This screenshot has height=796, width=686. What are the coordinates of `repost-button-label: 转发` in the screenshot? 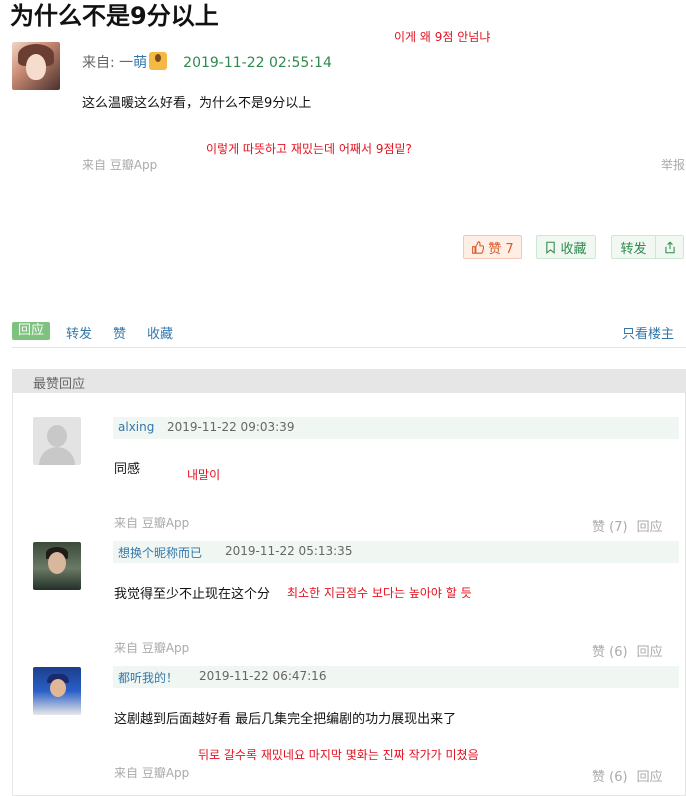 It's located at (633, 249).